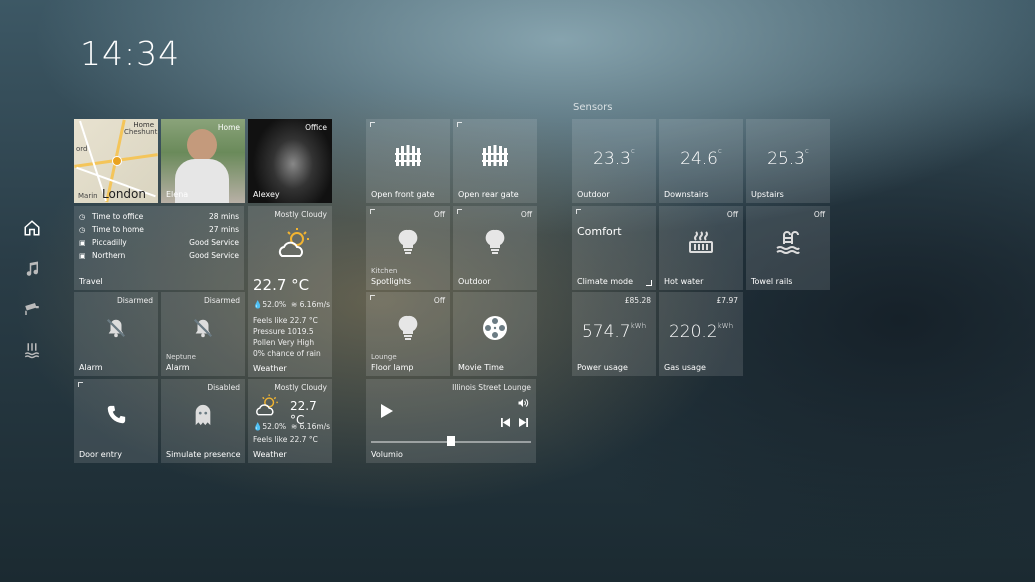  I want to click on outdoor-light-tile: Off Outdoor, so click(495, 248).